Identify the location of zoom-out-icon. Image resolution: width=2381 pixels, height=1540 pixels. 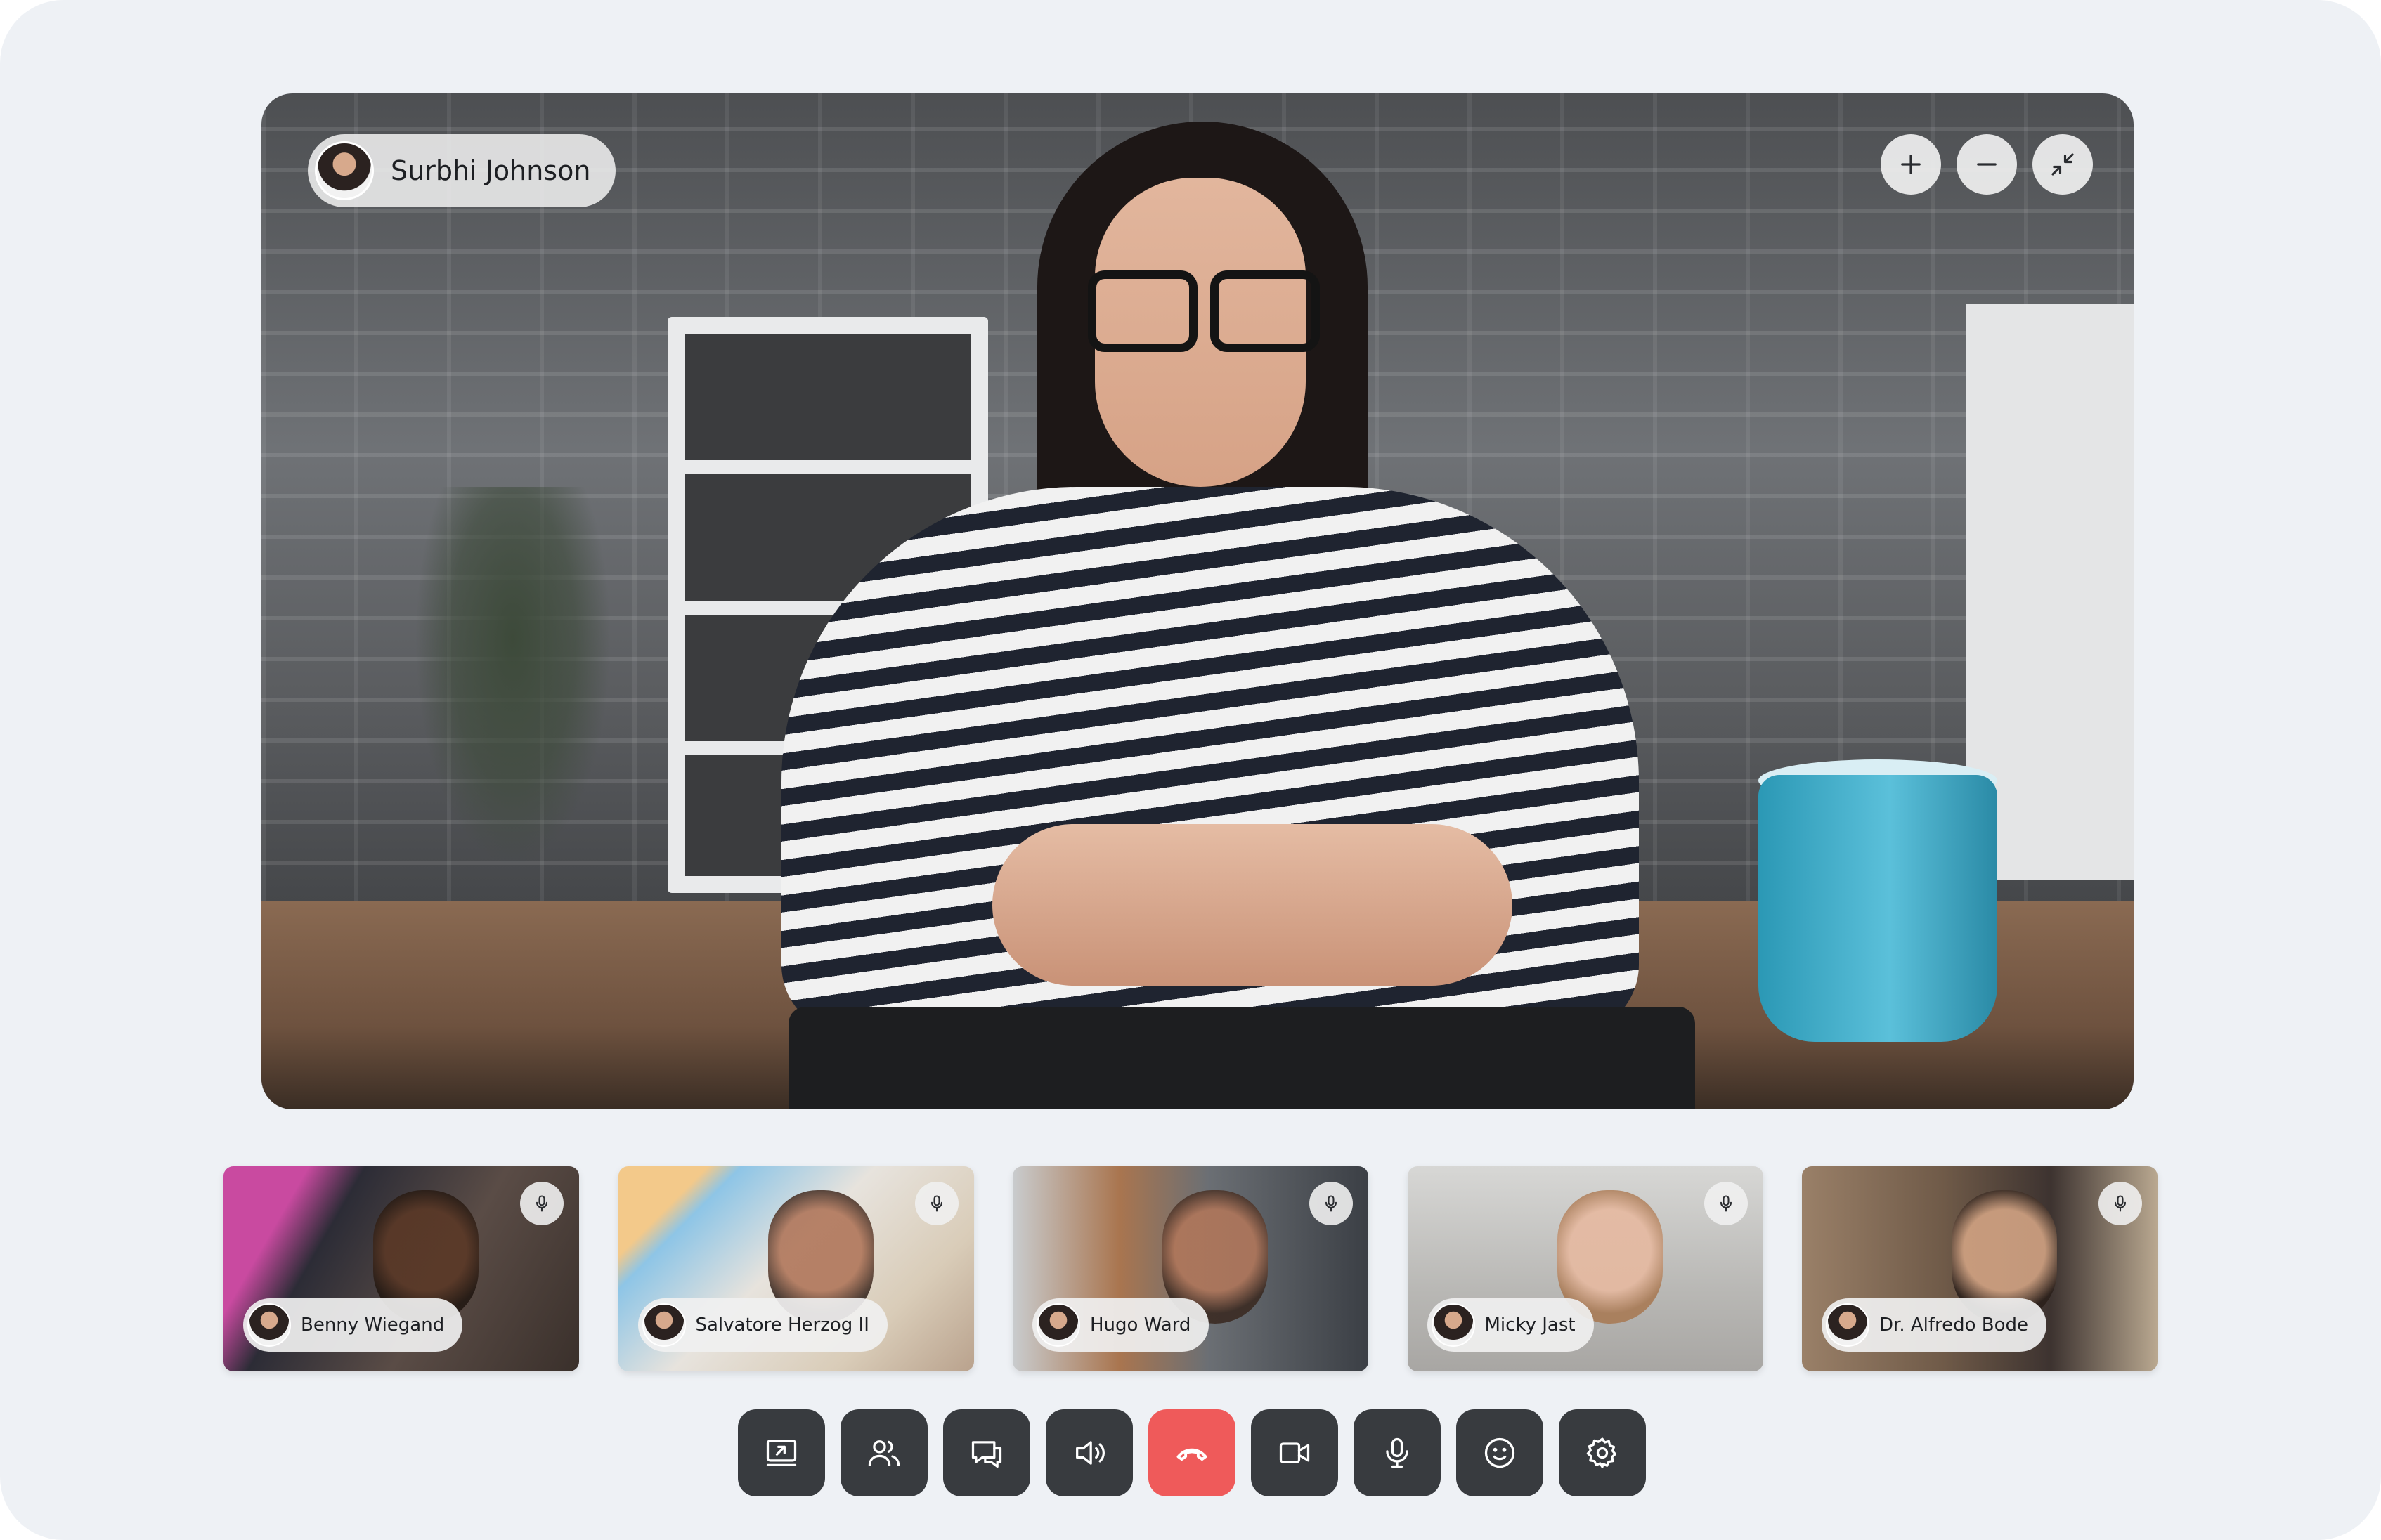
(1987, 164).